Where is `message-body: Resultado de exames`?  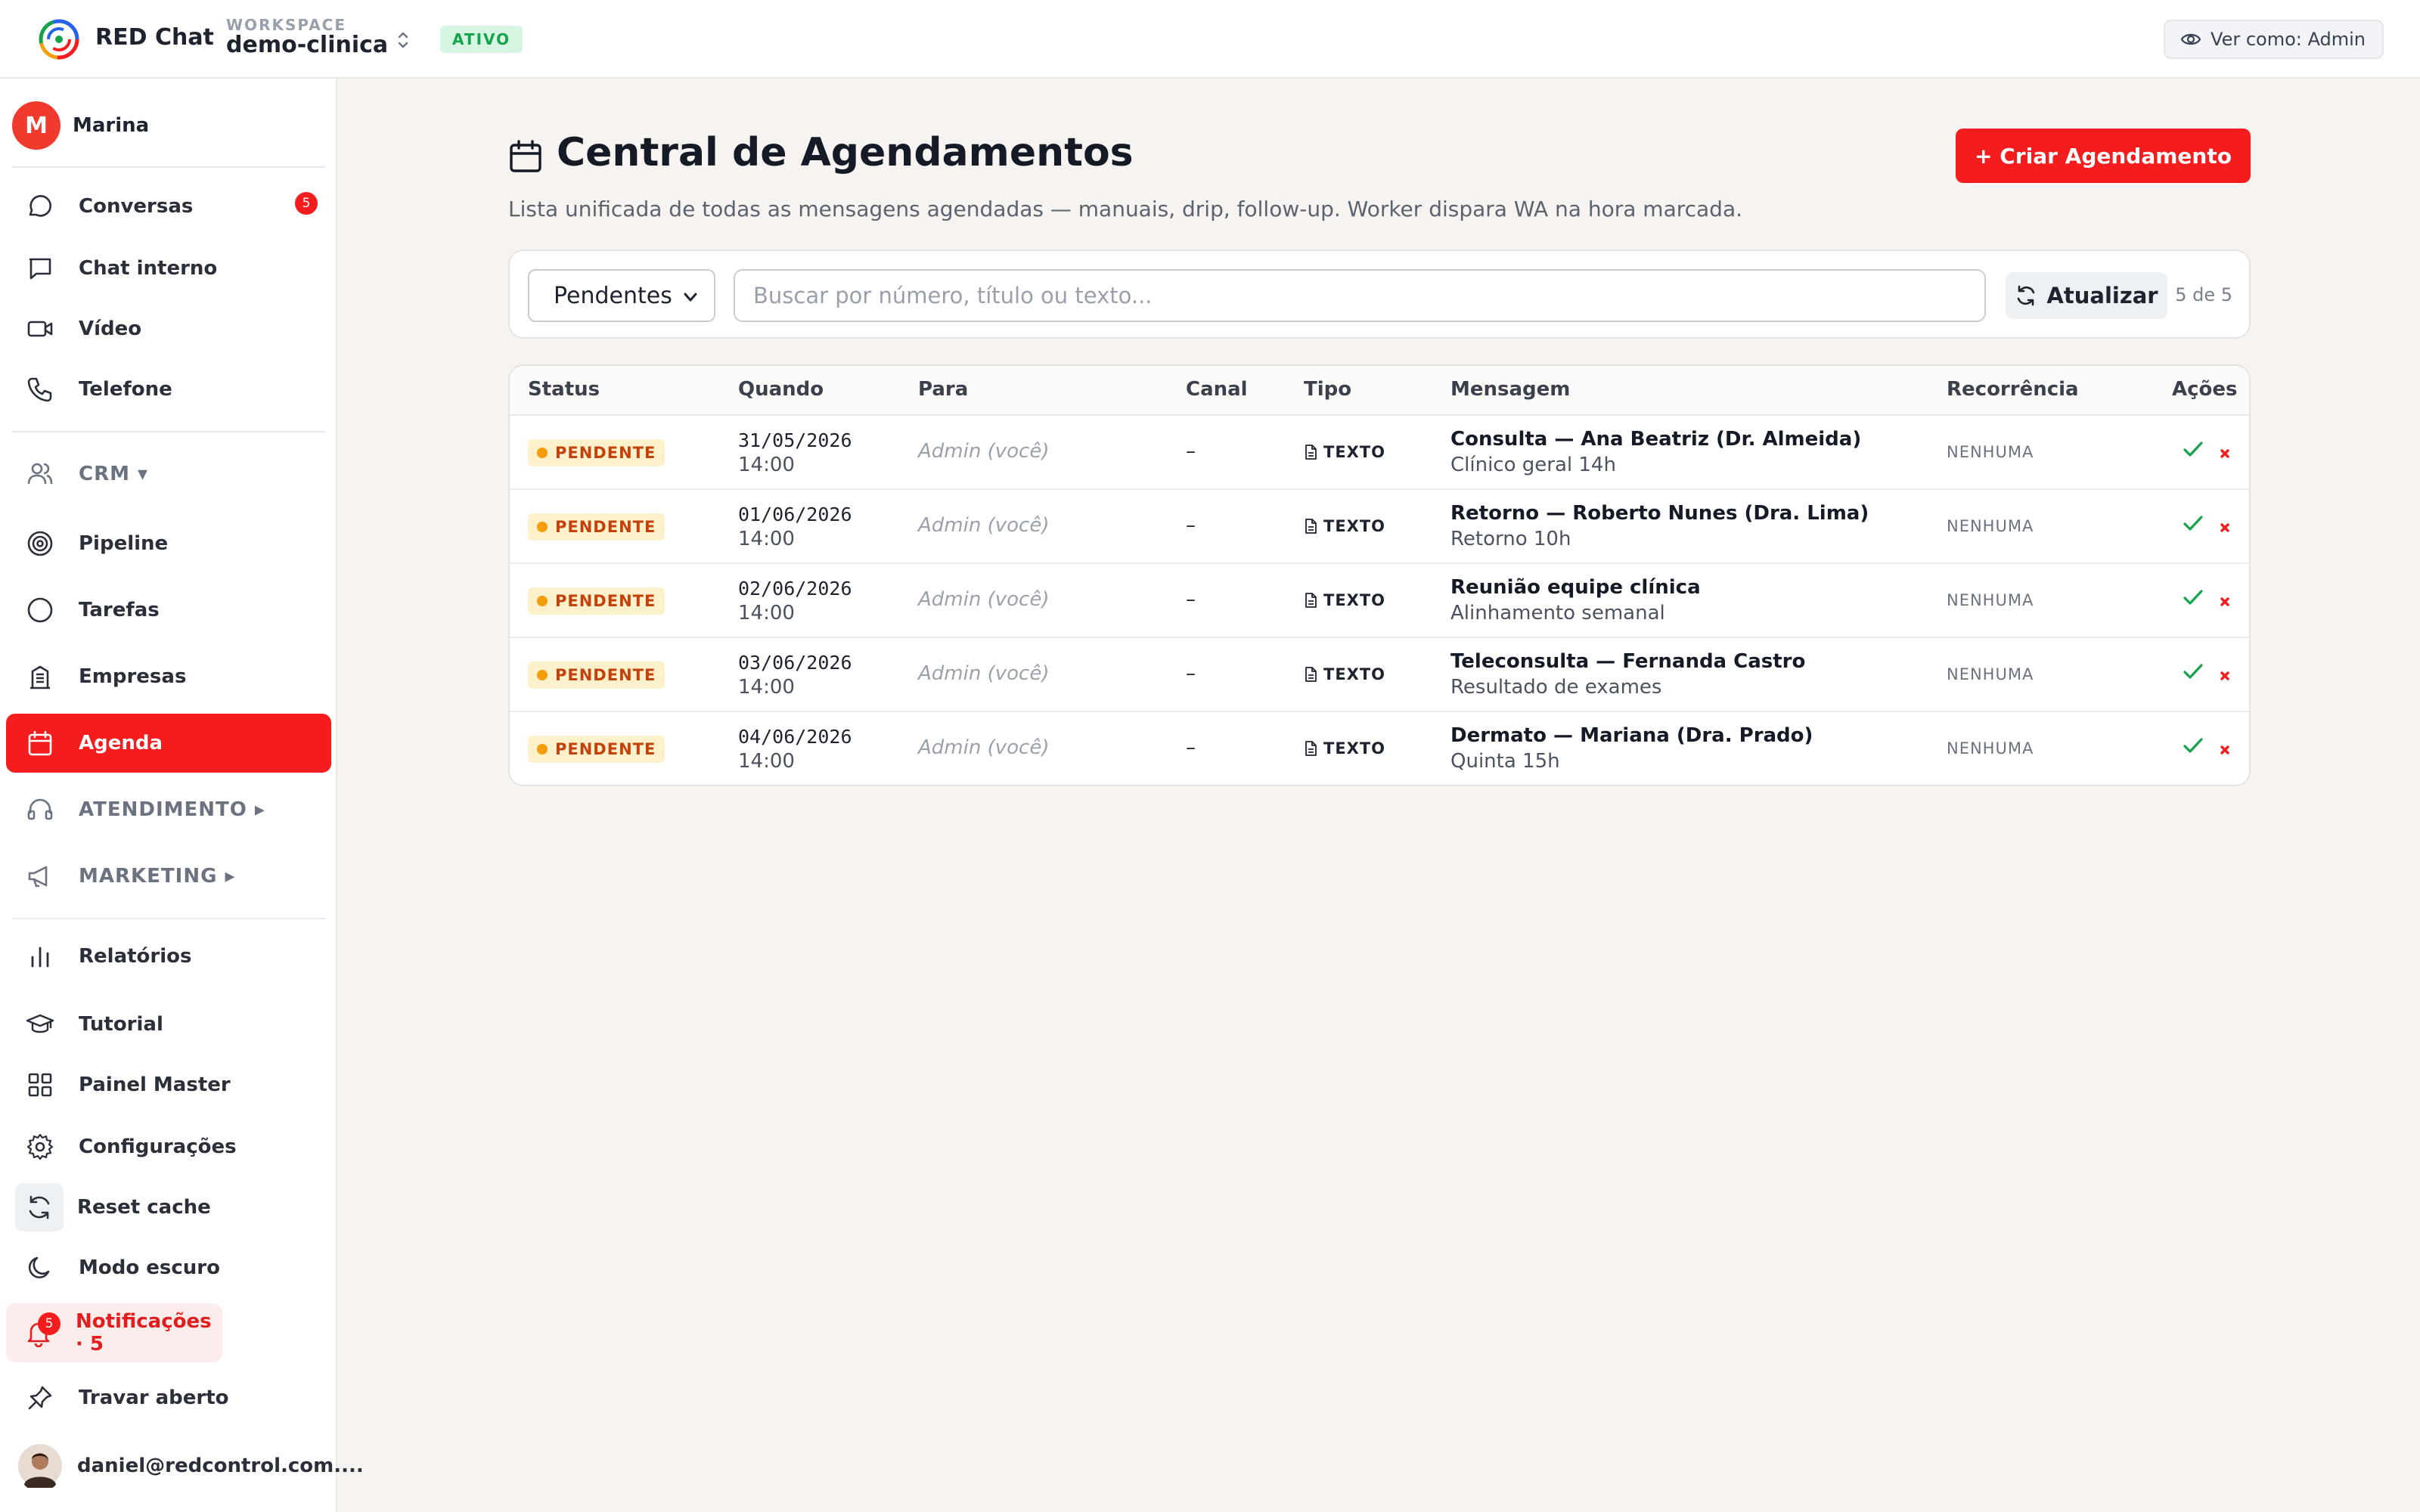
message-body: Resultado de exames is located at coordinates (1556, 687).